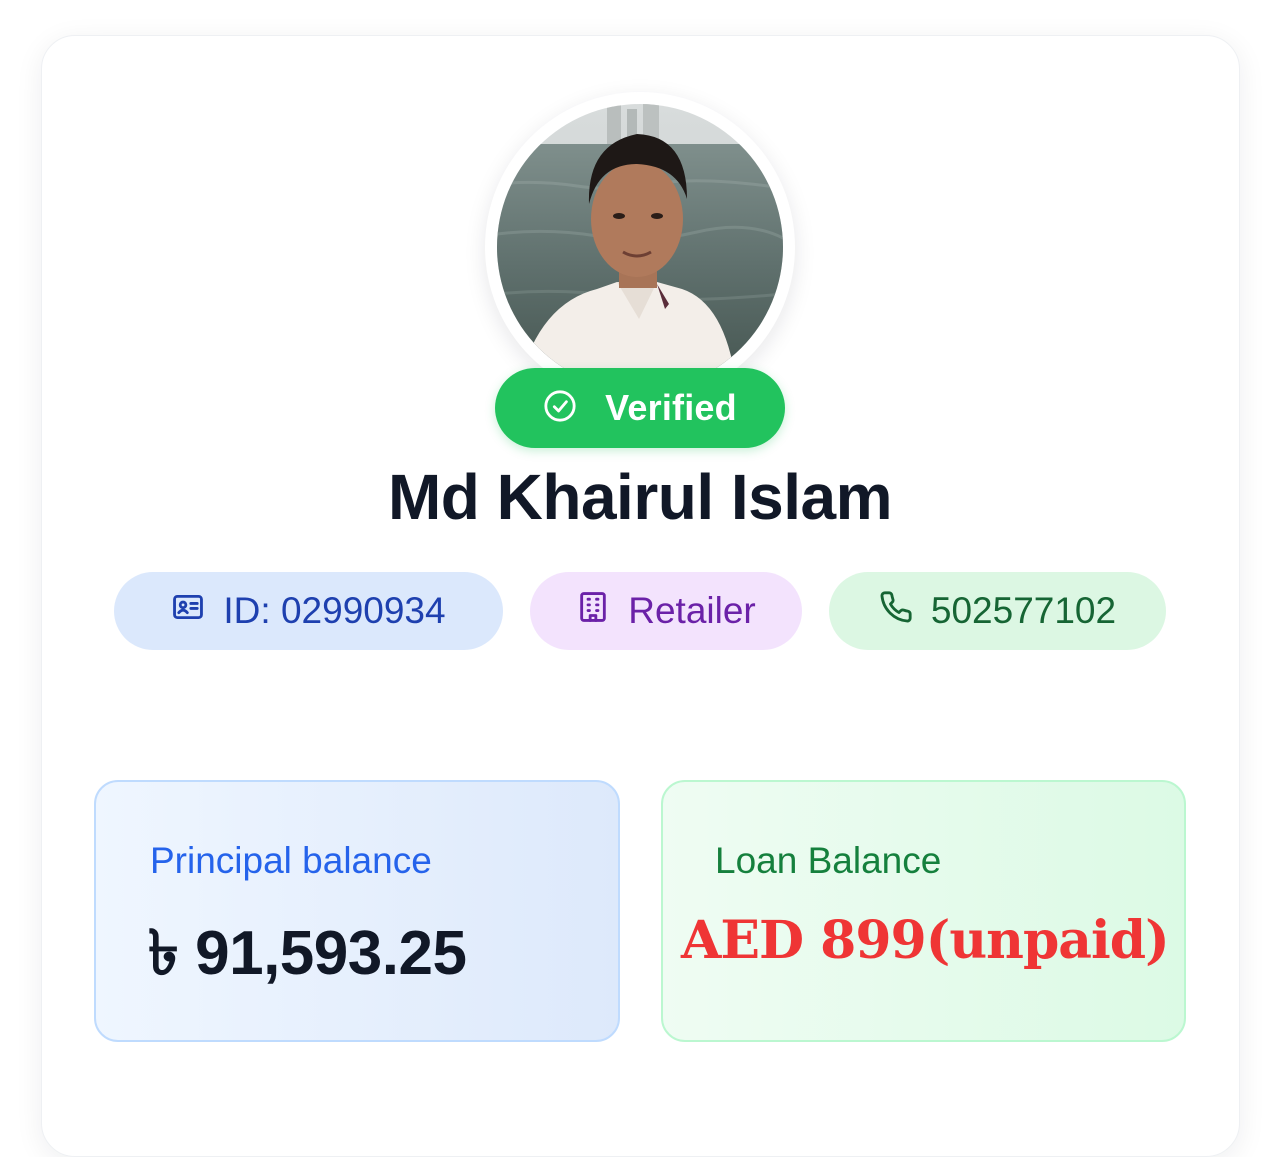  Describe the element at coordinates (692, 610) in the screenshot. I see `role-chip-label: Retailer` at that location.